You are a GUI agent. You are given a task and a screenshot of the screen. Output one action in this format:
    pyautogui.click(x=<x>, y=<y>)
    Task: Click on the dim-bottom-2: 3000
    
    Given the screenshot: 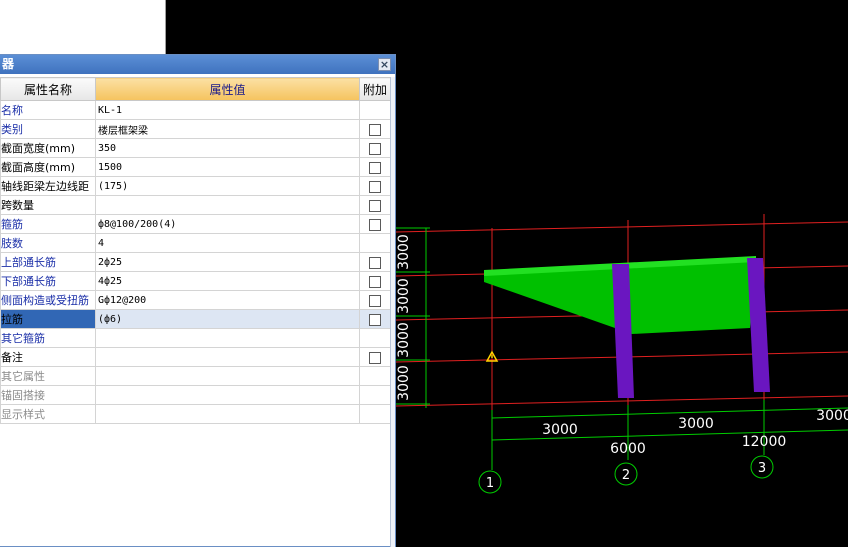 What is the action you would take?
    pyautogui.click(x=696, y=424)
    